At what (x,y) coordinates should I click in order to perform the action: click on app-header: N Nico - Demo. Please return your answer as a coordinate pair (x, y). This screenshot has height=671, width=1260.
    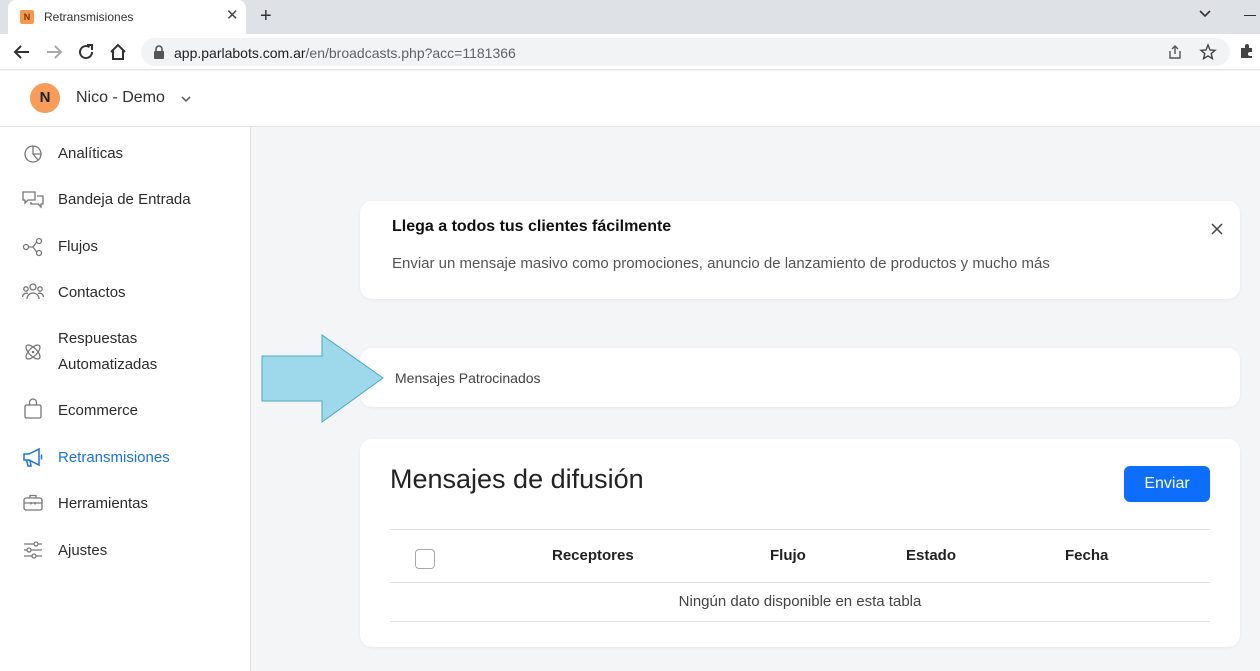
    Looking at the image, I should click on (630, 99).